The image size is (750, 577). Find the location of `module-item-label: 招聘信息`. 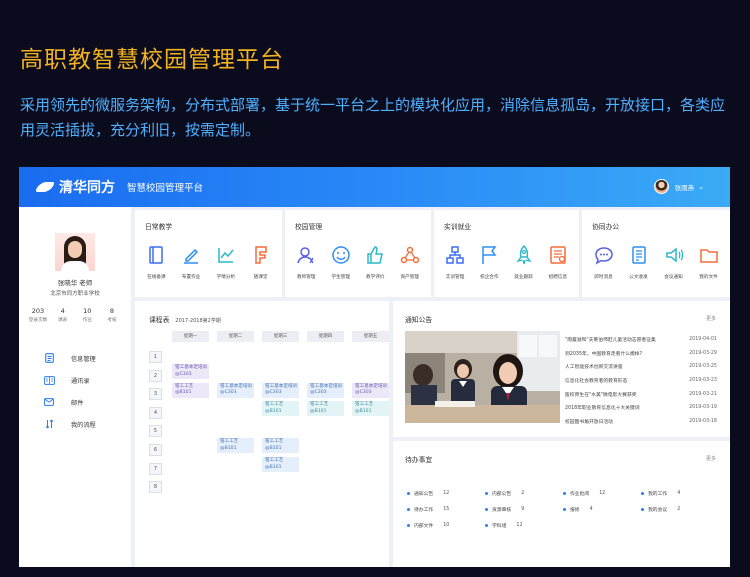

module-item-label: 招聘信息 is located at coordinates (558, 277).